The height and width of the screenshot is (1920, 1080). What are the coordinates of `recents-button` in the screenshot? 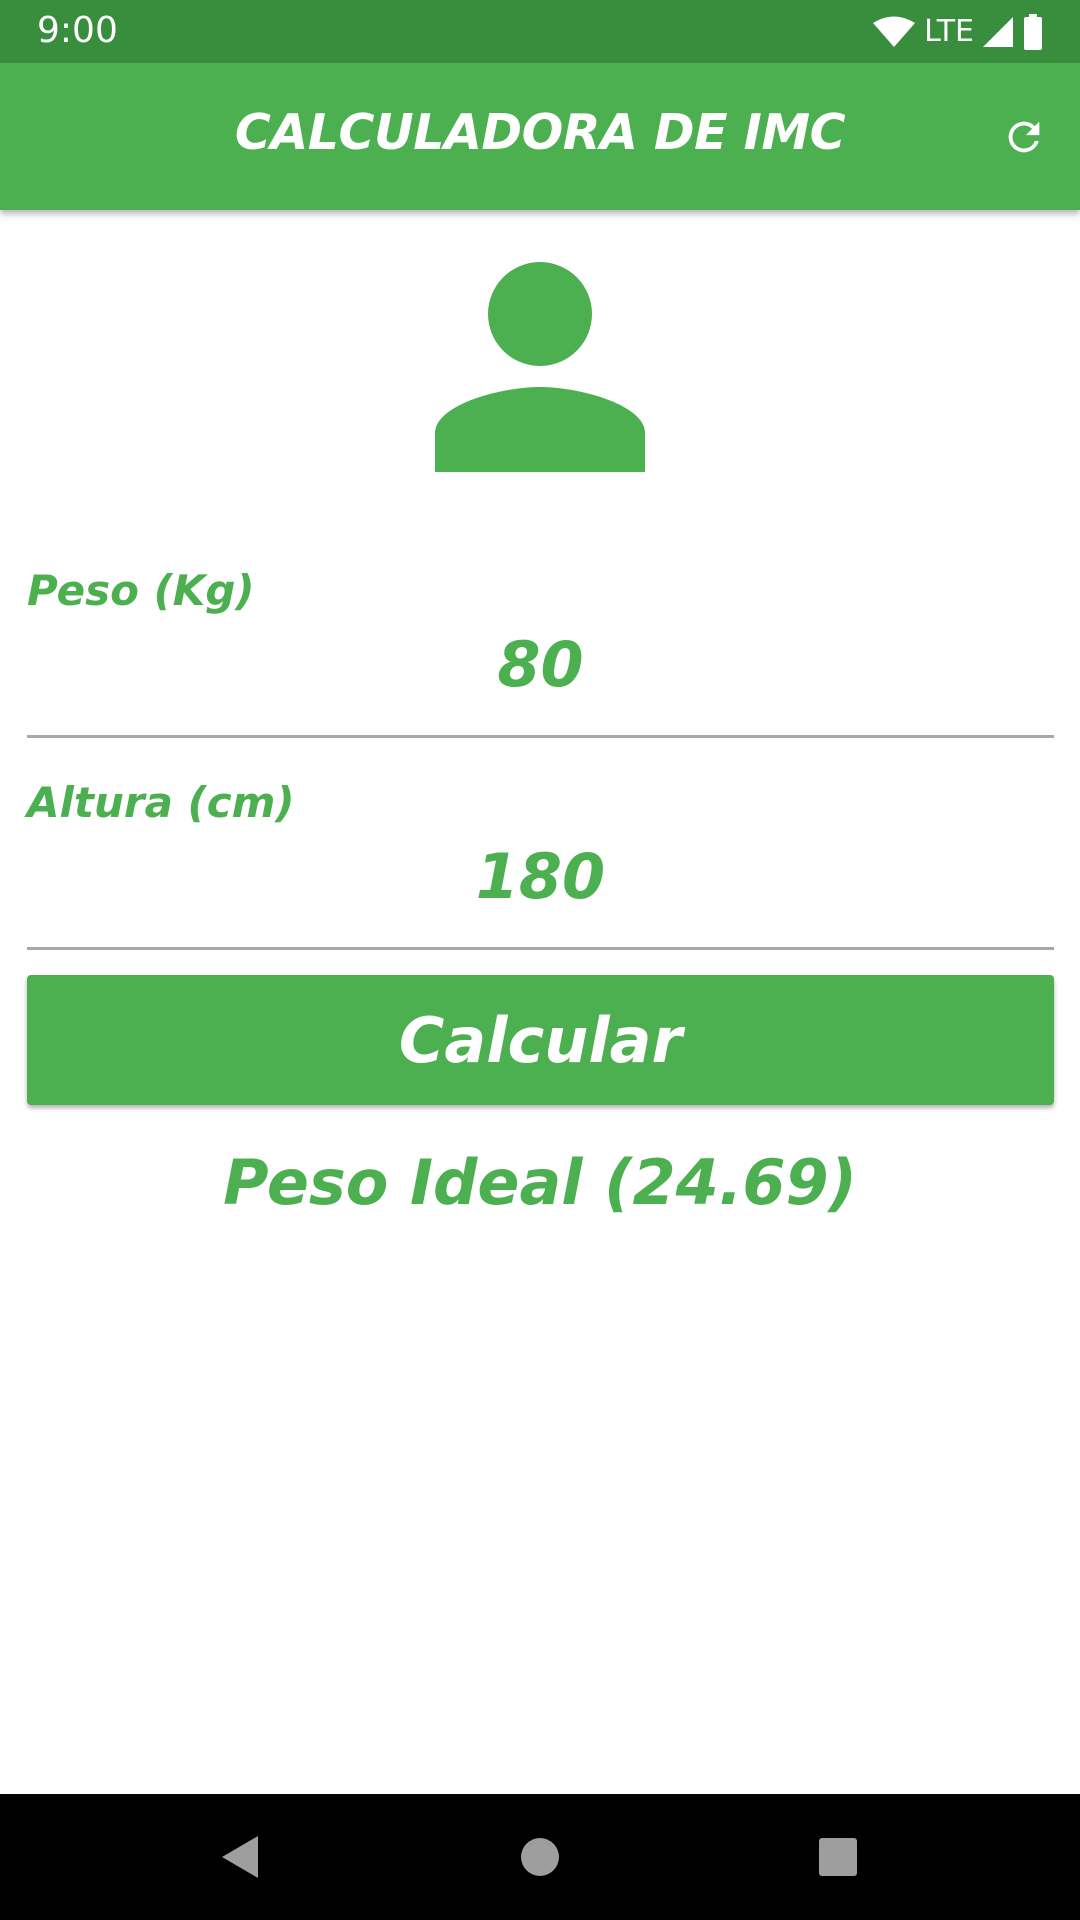 It's located at (838, 1857).